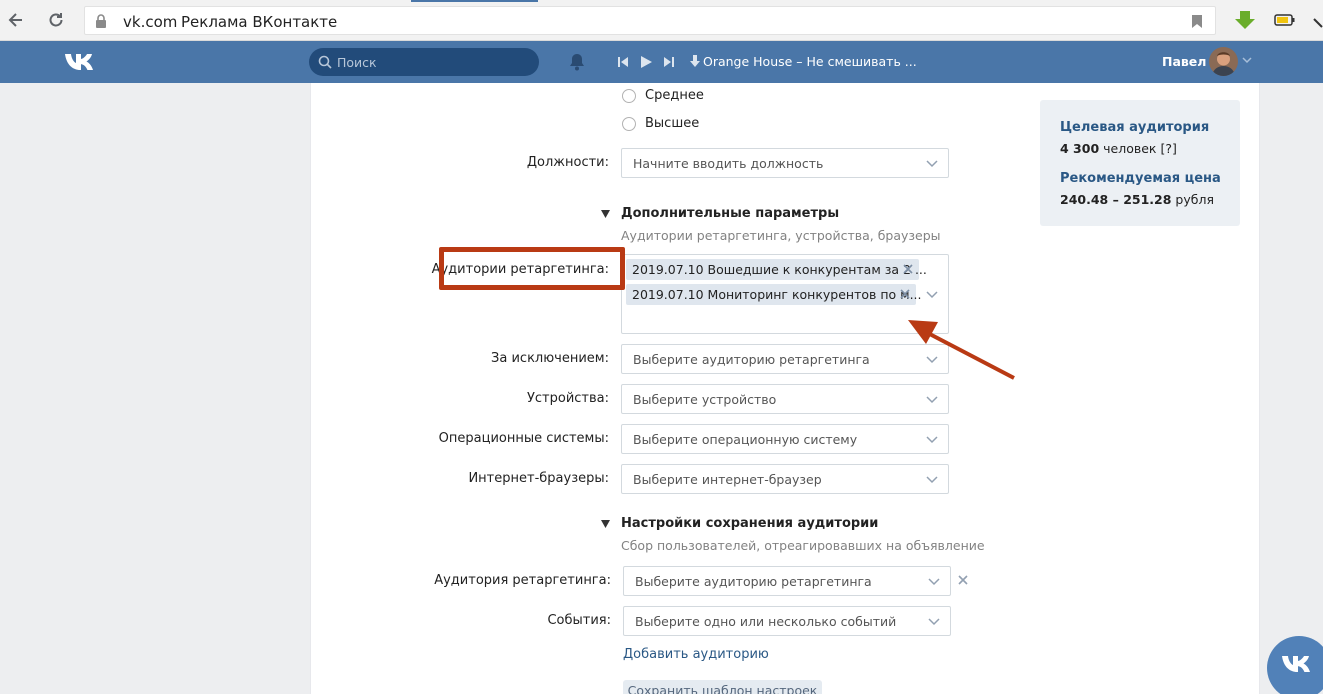  I want to click on price-range: 240.48 – 251.28, so click(1116, 199).